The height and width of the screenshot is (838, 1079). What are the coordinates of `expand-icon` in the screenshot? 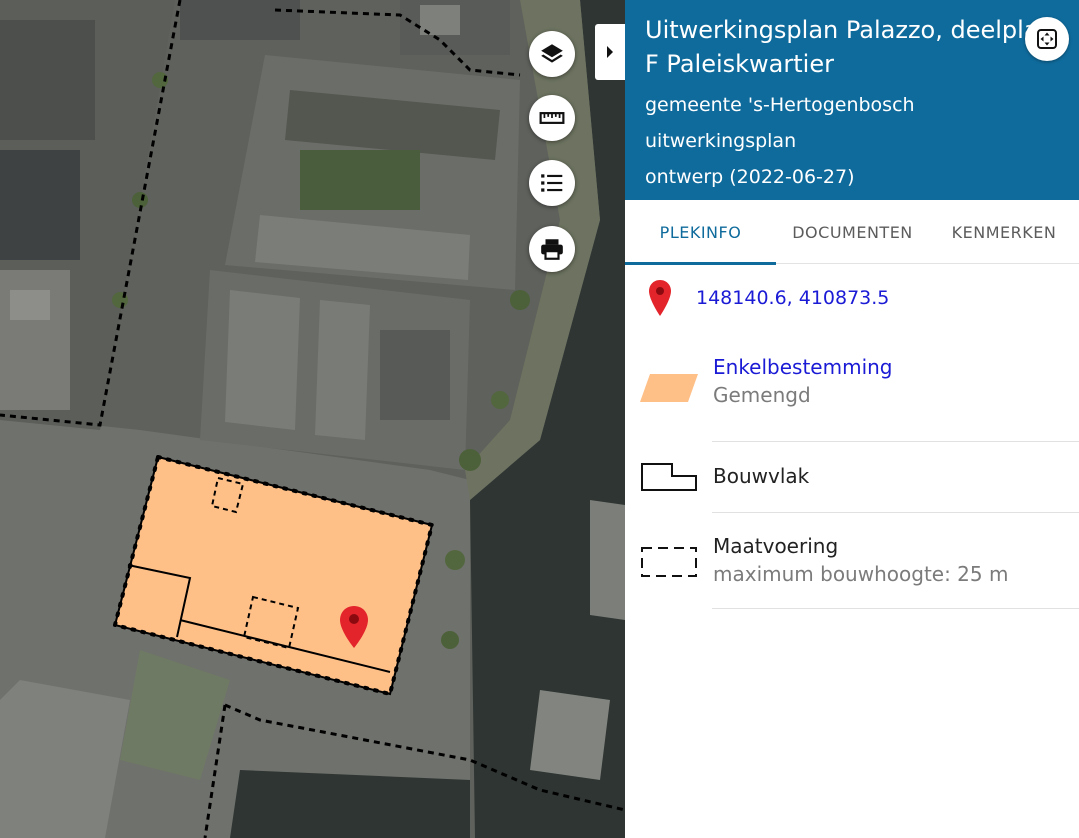 It's located at (1047, 39).